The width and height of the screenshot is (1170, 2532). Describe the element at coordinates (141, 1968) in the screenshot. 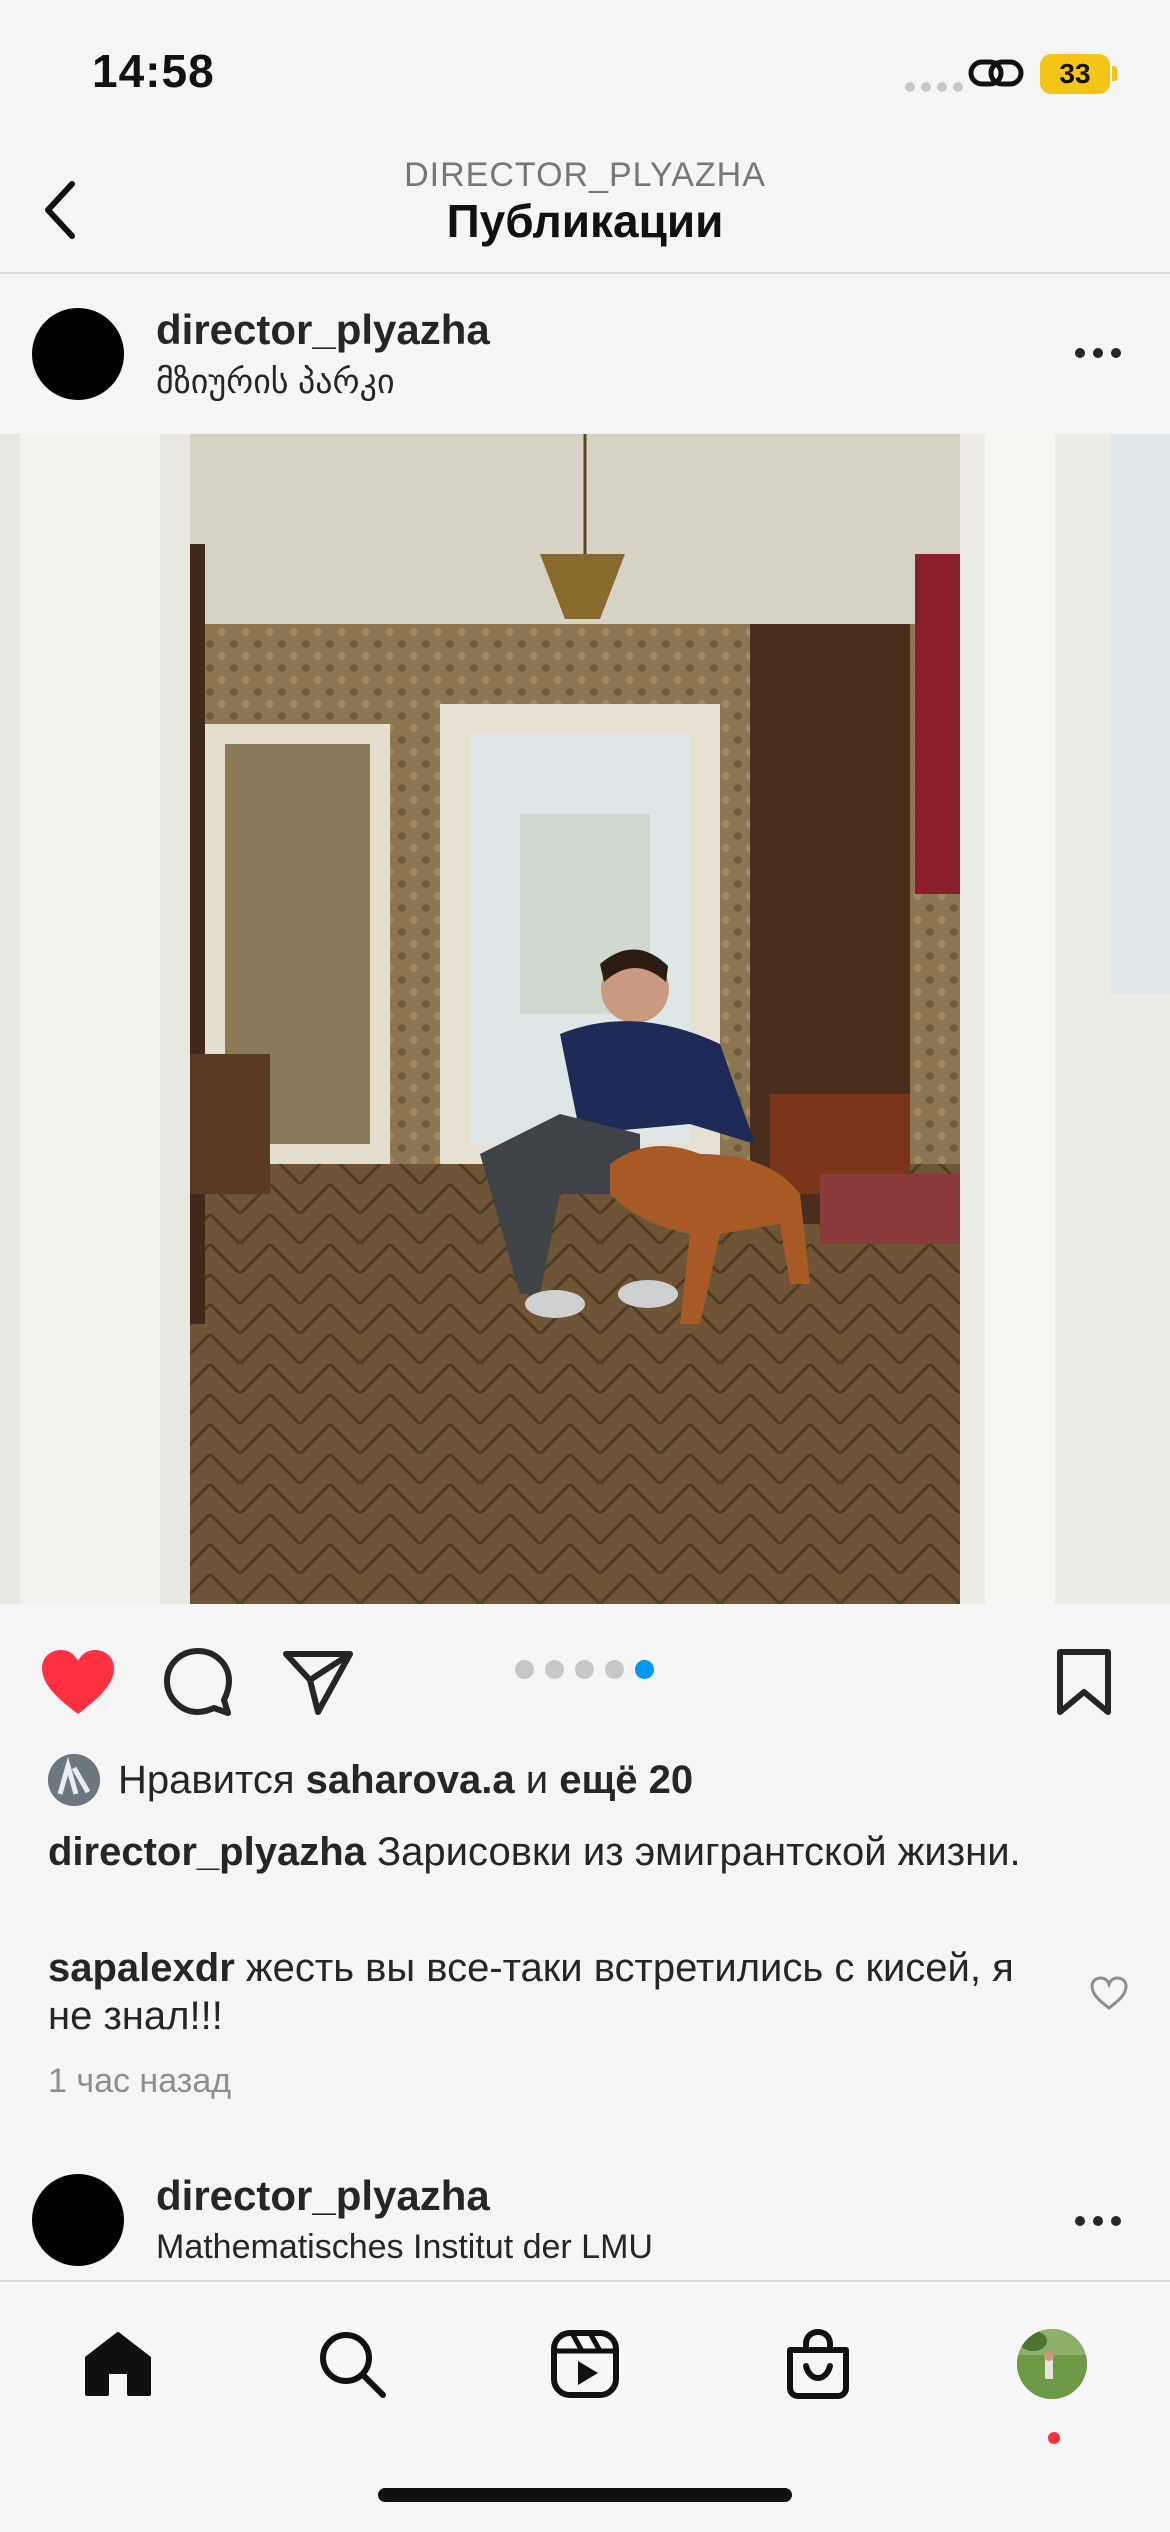

I see `comment-username: sapalexdr` at that location.